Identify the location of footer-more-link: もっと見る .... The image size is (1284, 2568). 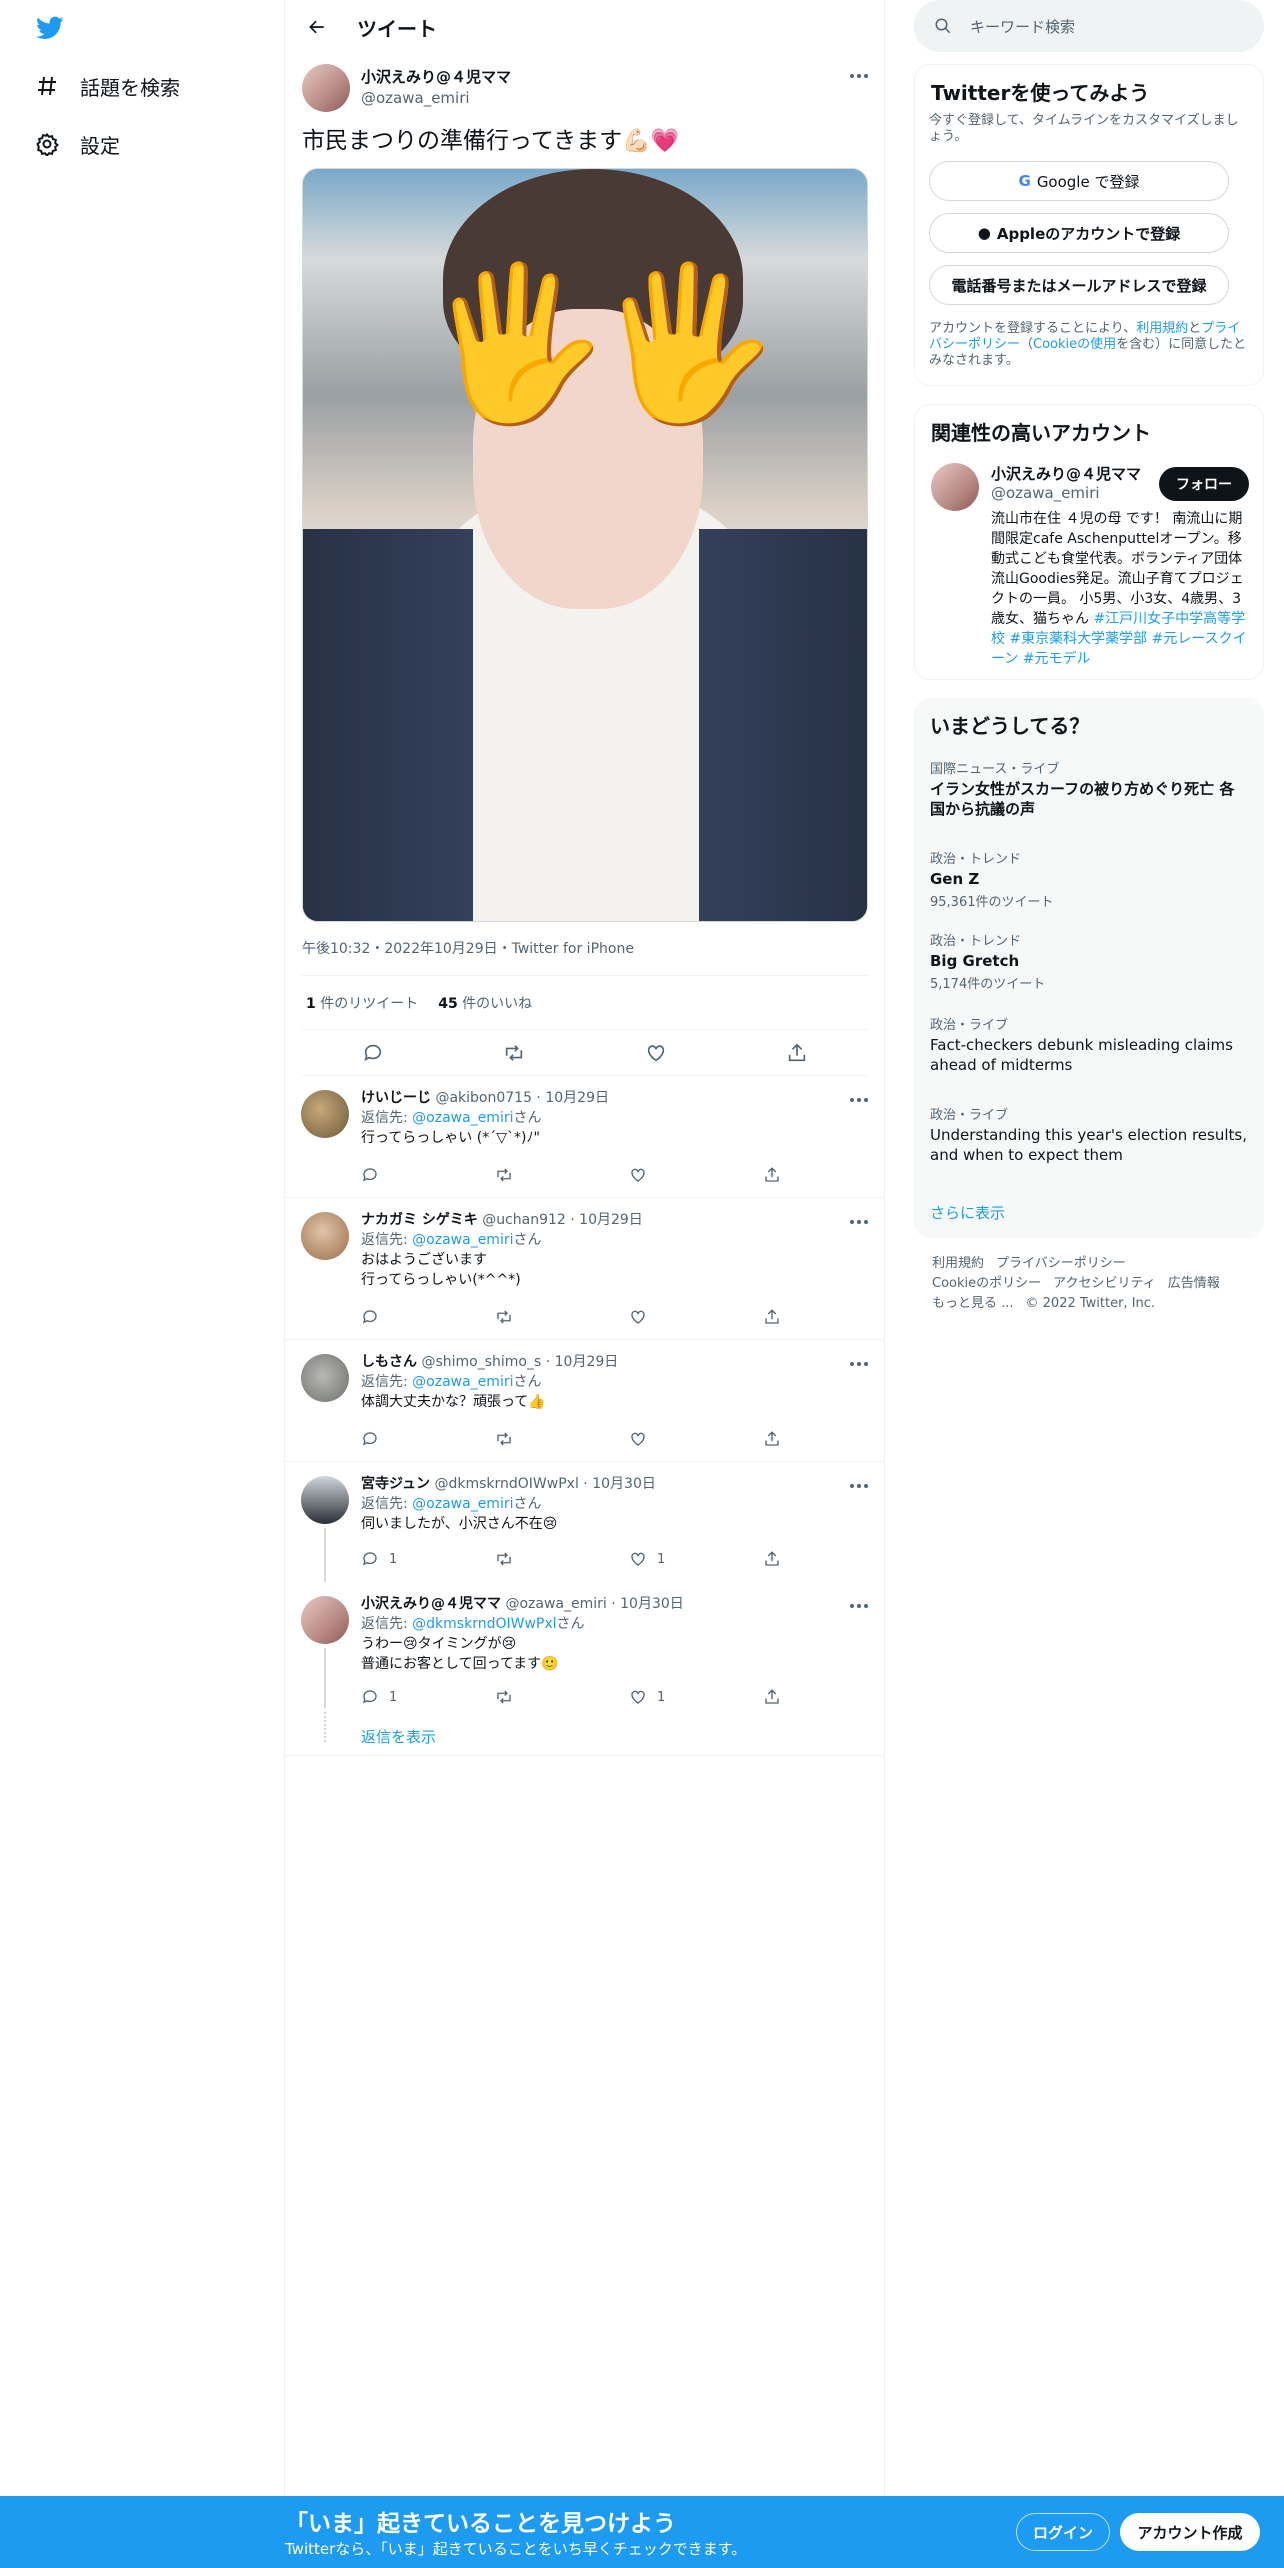
(973, 1303).